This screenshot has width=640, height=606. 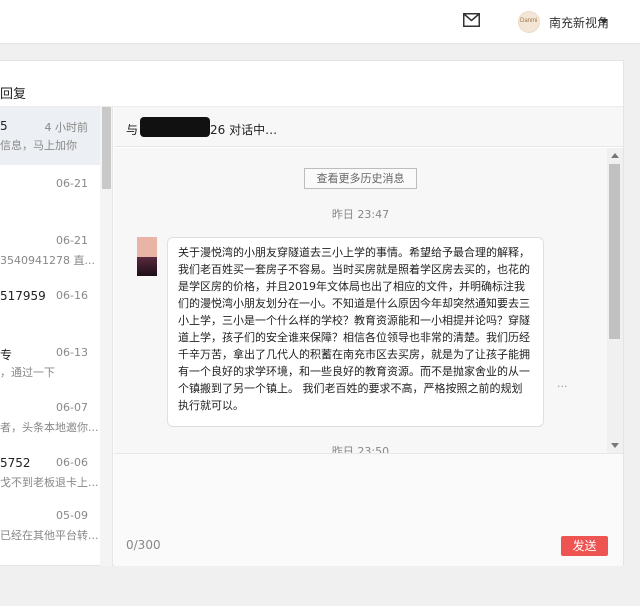 I want to click on send-button: 发送, so click(x=584, y=546).